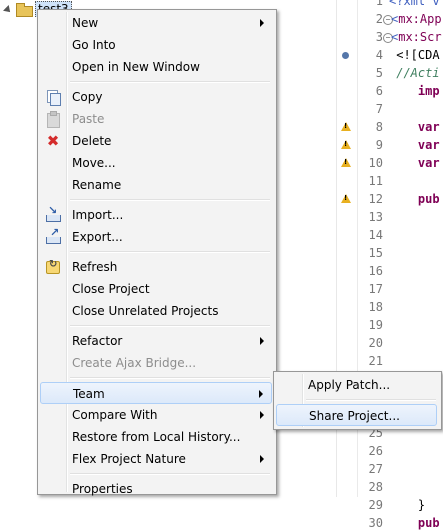  I want to click on export-icon, so click(53, 235).